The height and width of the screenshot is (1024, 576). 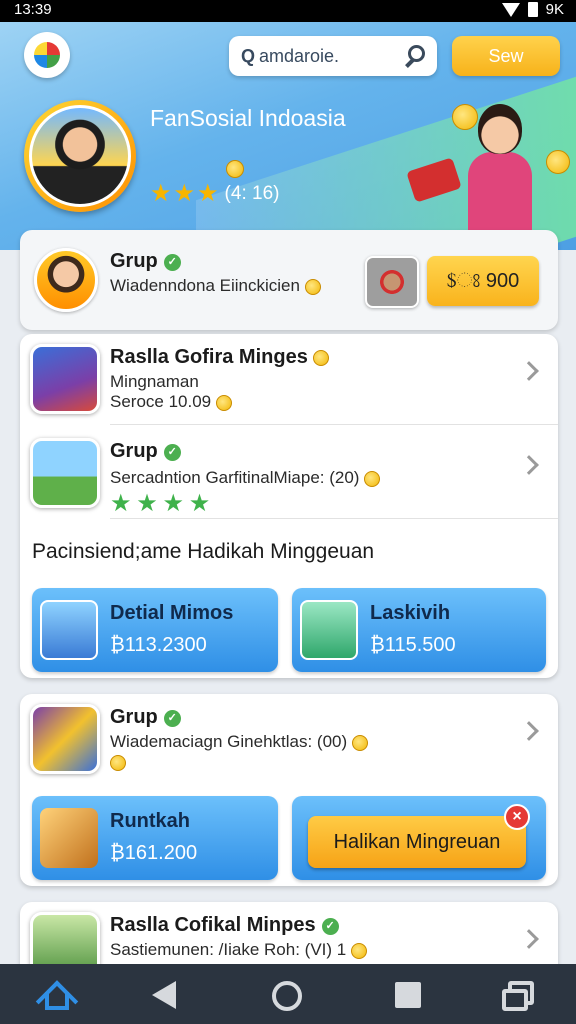 I want to click on home-icon, so click(x=57, y=1000).